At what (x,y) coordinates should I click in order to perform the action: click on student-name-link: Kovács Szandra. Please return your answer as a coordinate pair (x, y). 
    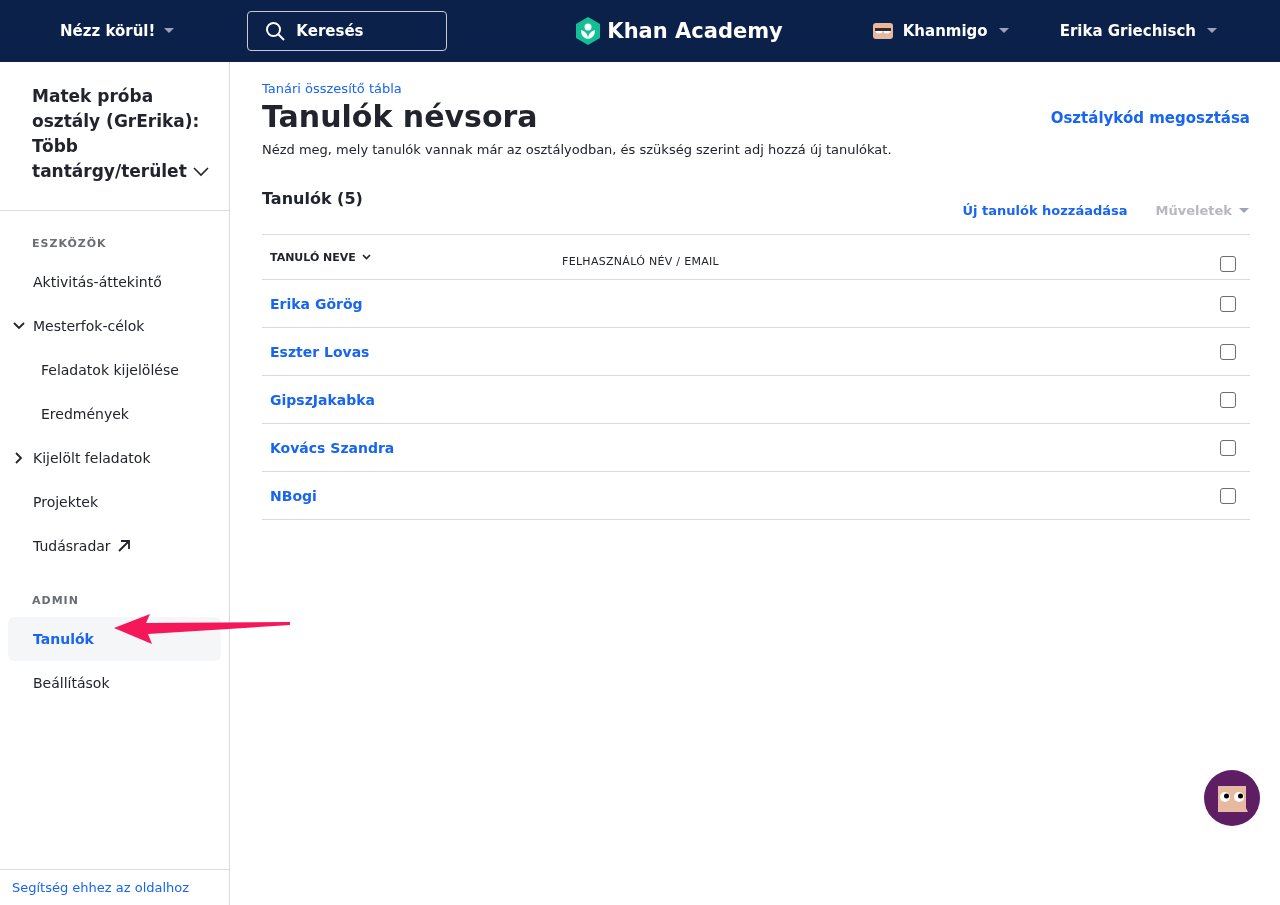
    Looking at the image, I should click on (332, 447).